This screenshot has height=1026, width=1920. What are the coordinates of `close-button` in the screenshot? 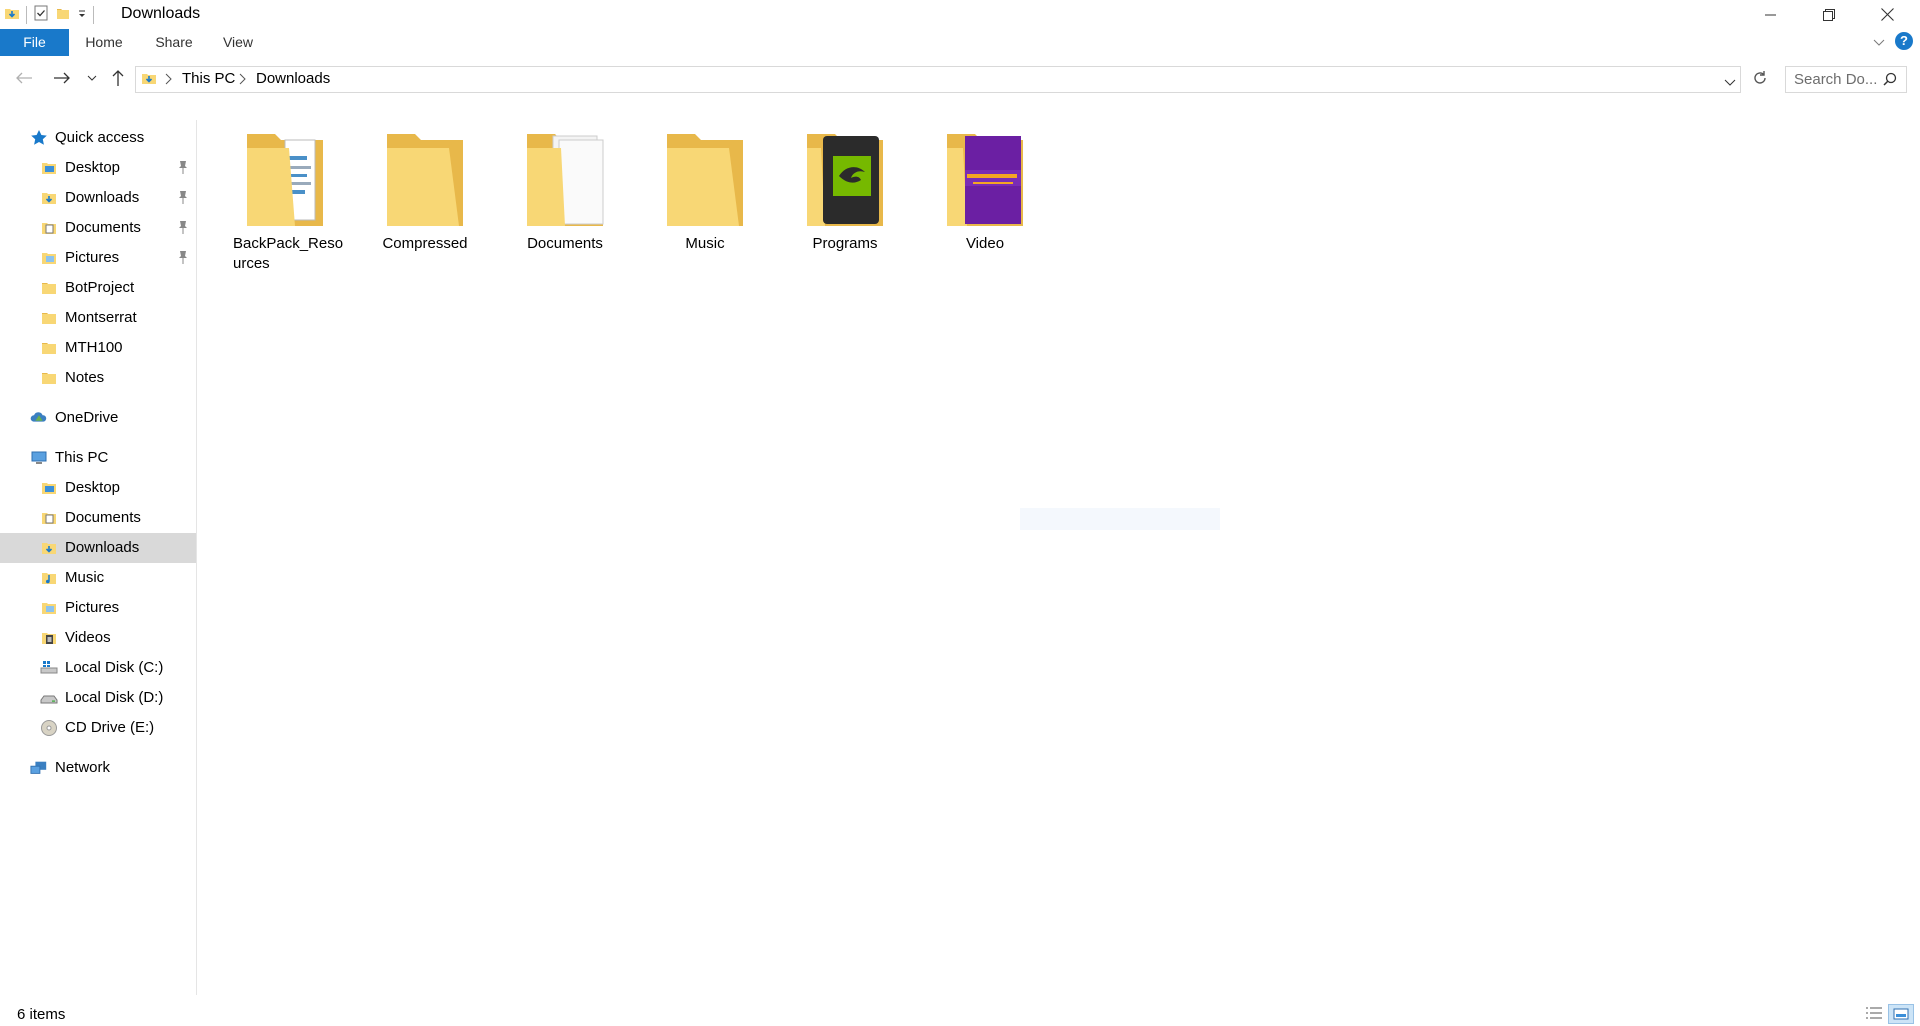 It's located at (1887, 14).